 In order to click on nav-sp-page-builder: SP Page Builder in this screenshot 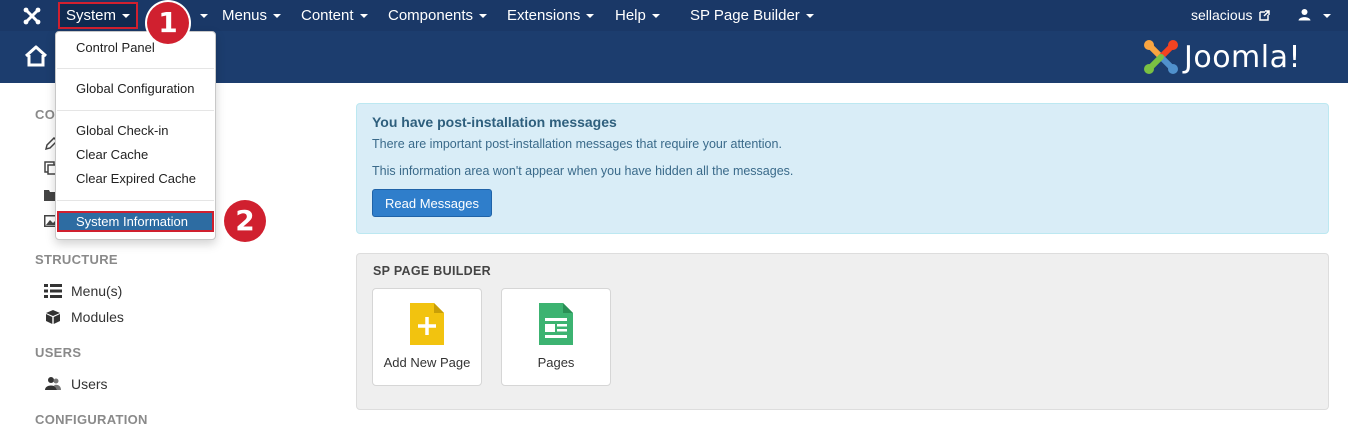, I will do `click(752, 15)`.